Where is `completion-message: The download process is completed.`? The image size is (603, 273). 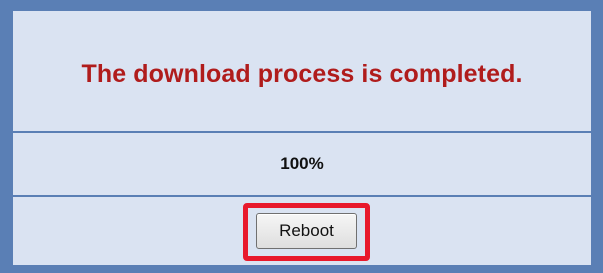
completion-message: The download process is completed. is located at coordinates (302, 73).